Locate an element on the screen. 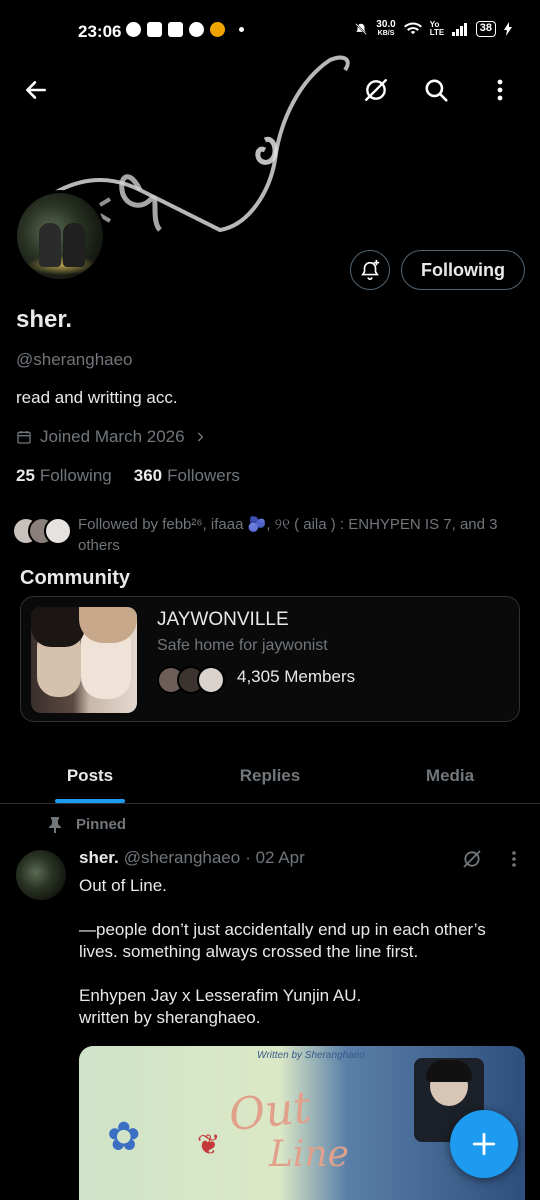 This screenshot has width=540, height=1200. tab-label: Media is located at coordinates (450, 775).